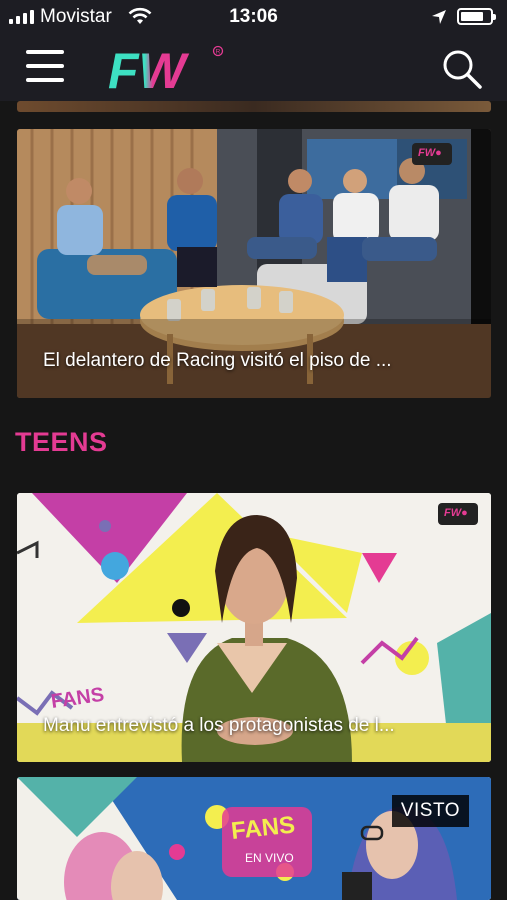 The height and width of the screenshot is (900, 507). I want to click on hamburger-menu-icon, so click(45, 66).